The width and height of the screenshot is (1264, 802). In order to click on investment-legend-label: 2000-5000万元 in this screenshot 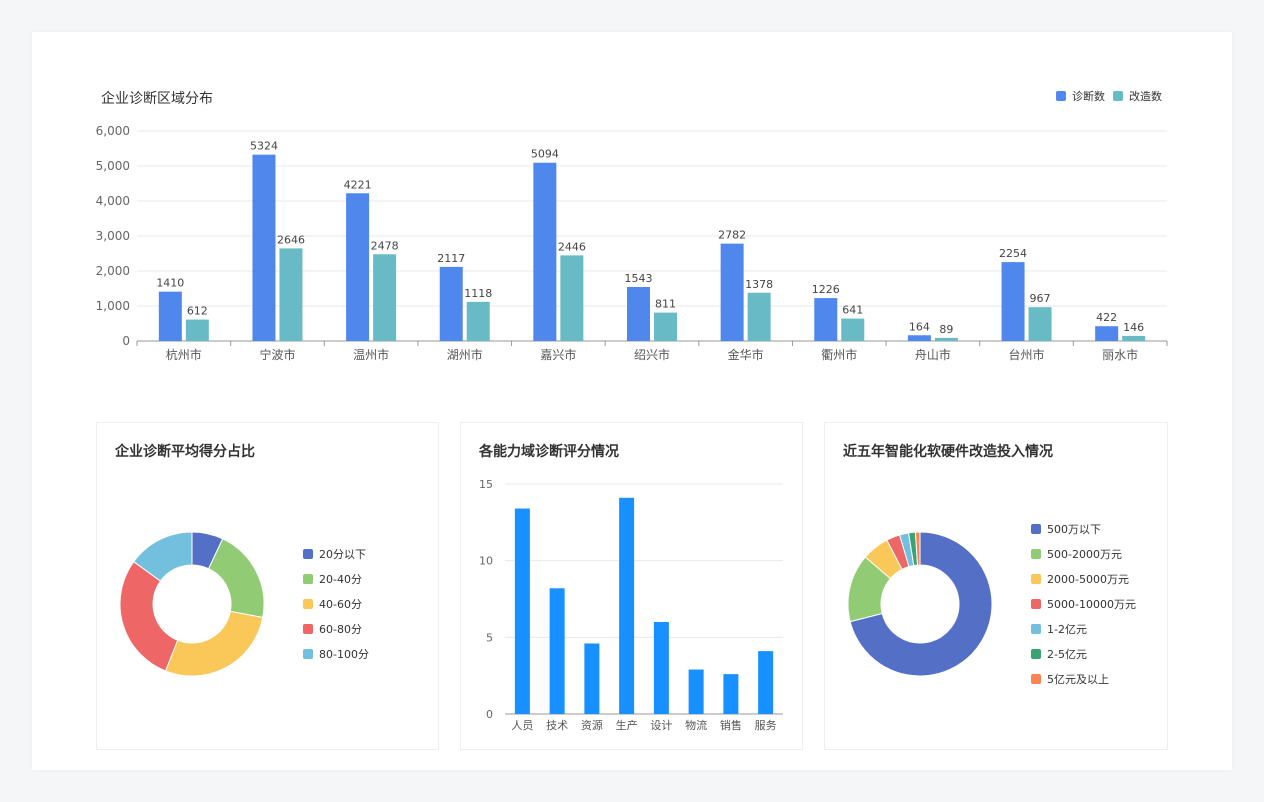, I will do `click(1088, 579)`.